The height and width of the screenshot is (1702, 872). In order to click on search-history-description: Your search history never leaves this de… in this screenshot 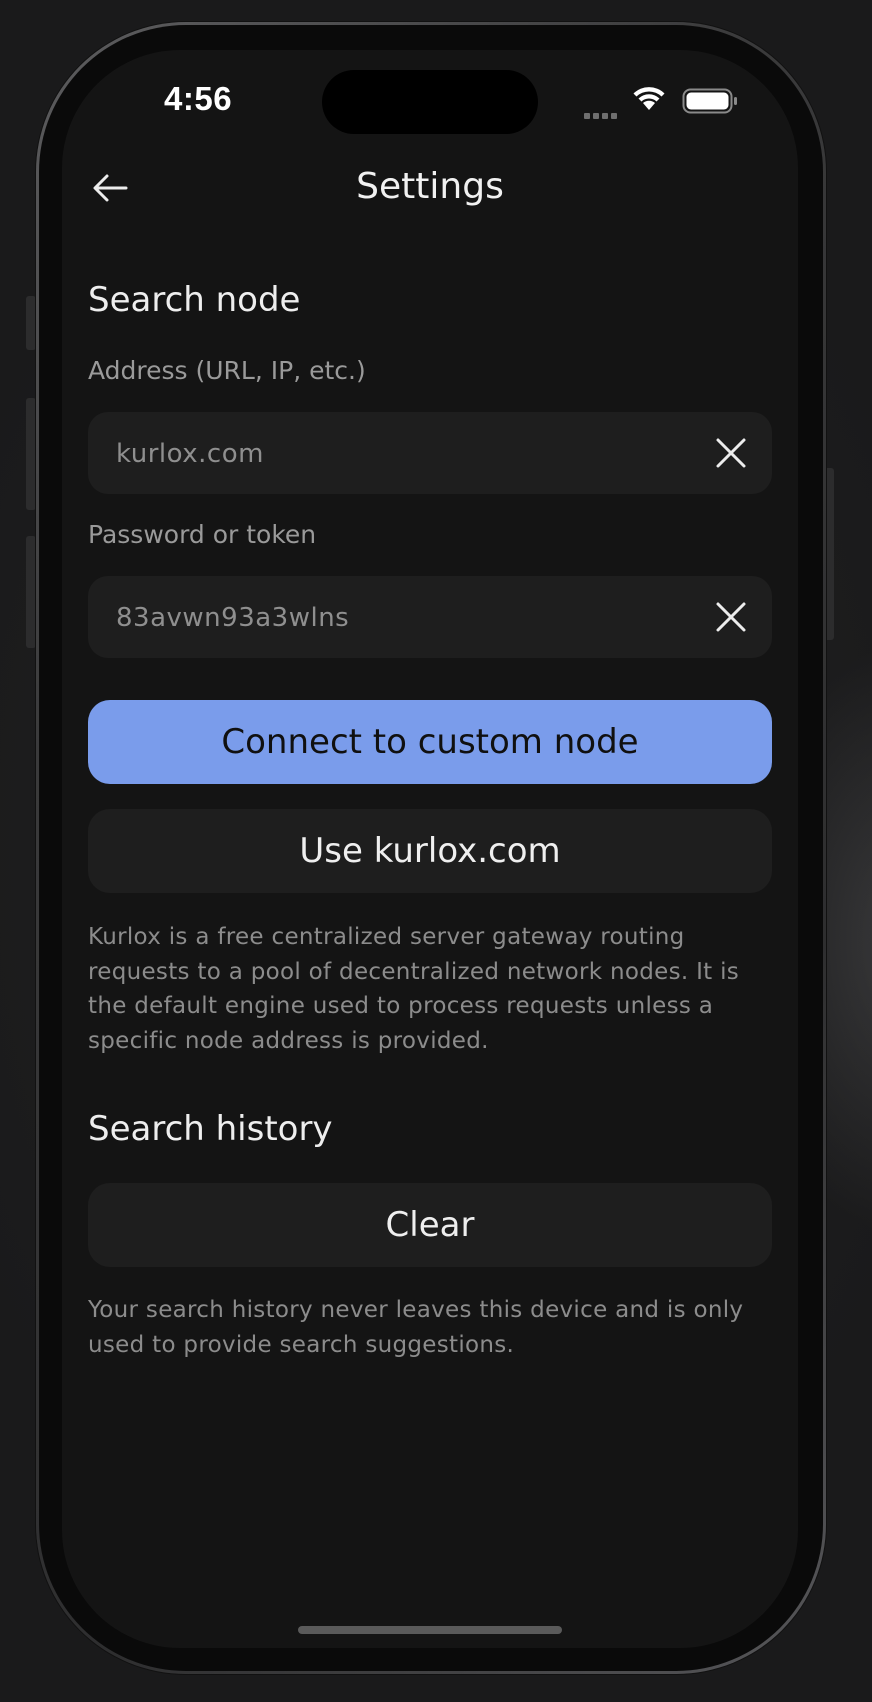, I will do `click(416, 1327)`.